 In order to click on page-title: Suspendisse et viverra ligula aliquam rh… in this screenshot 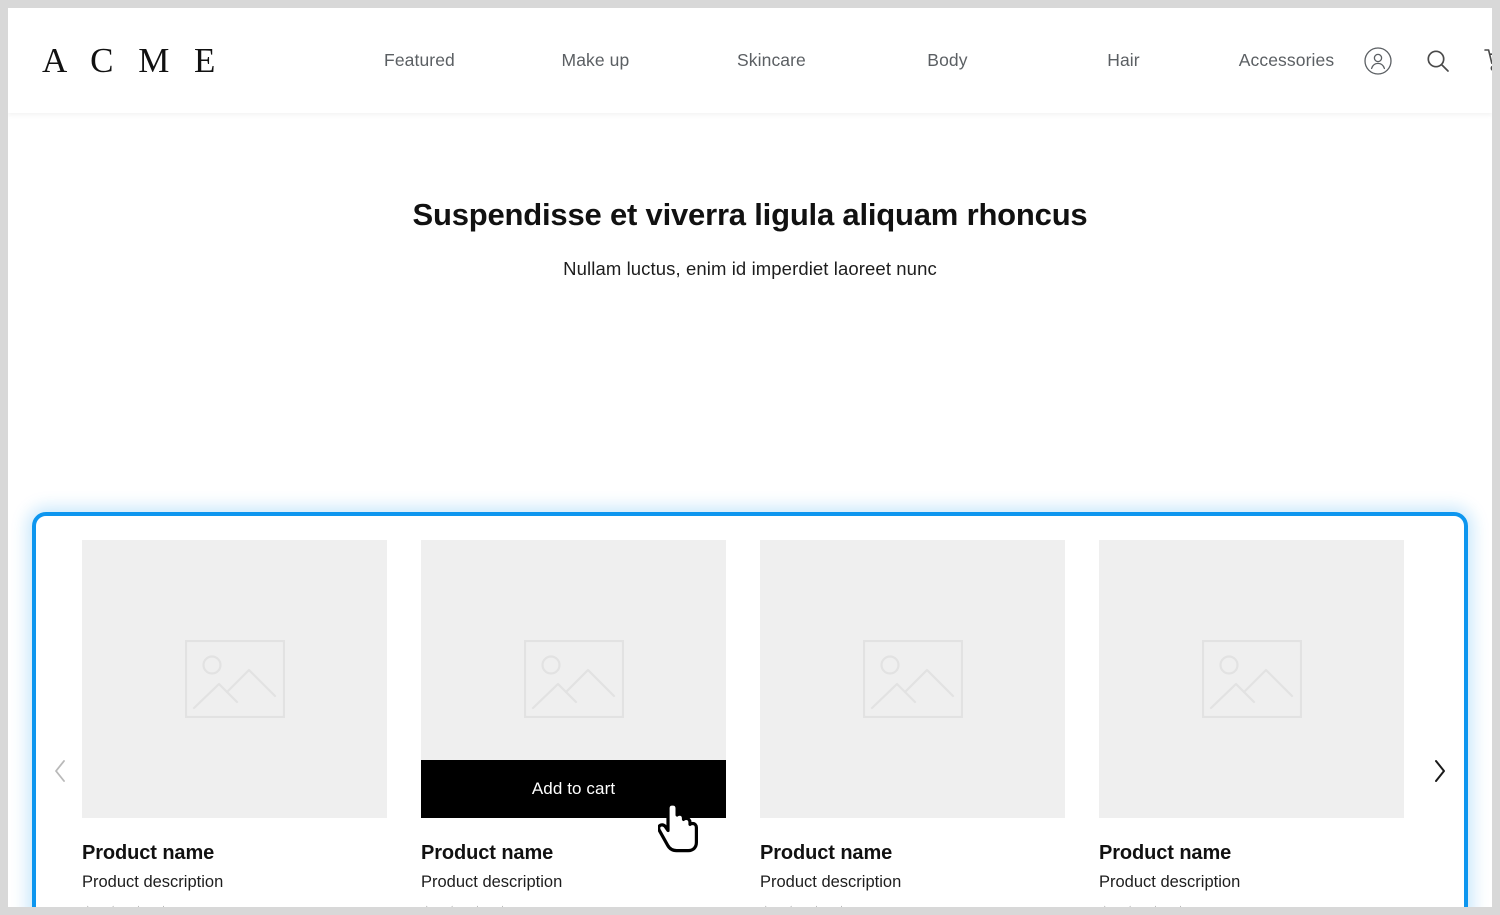, I will do `click(750, 214)`.